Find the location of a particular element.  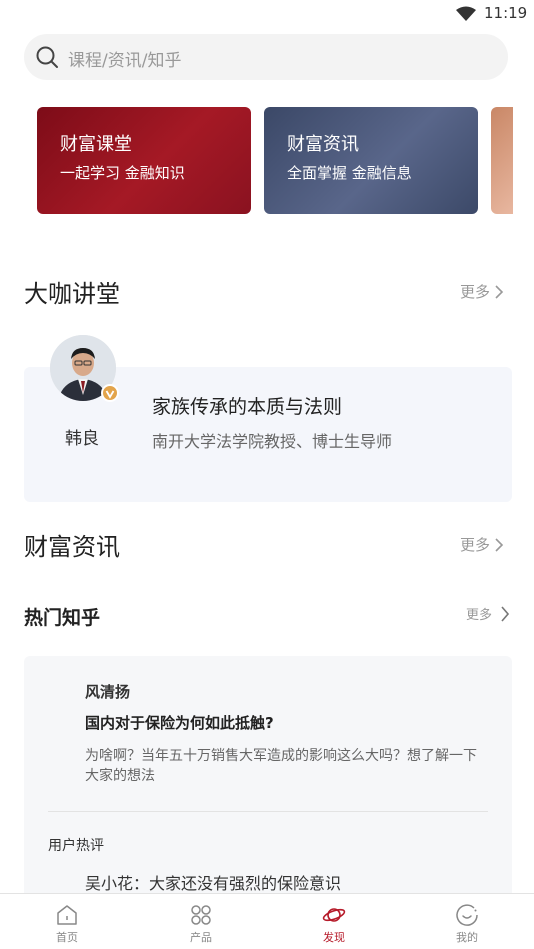

banner-subtitle: 一起学习 金融知识 is located at coordinates (122, 173).